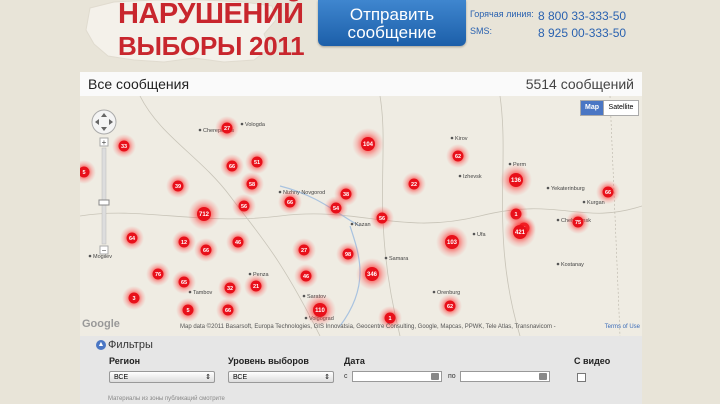 The height and width of the screenshot is (404, 720). I want to click on cluster-marker: 32, so click(230, 288).